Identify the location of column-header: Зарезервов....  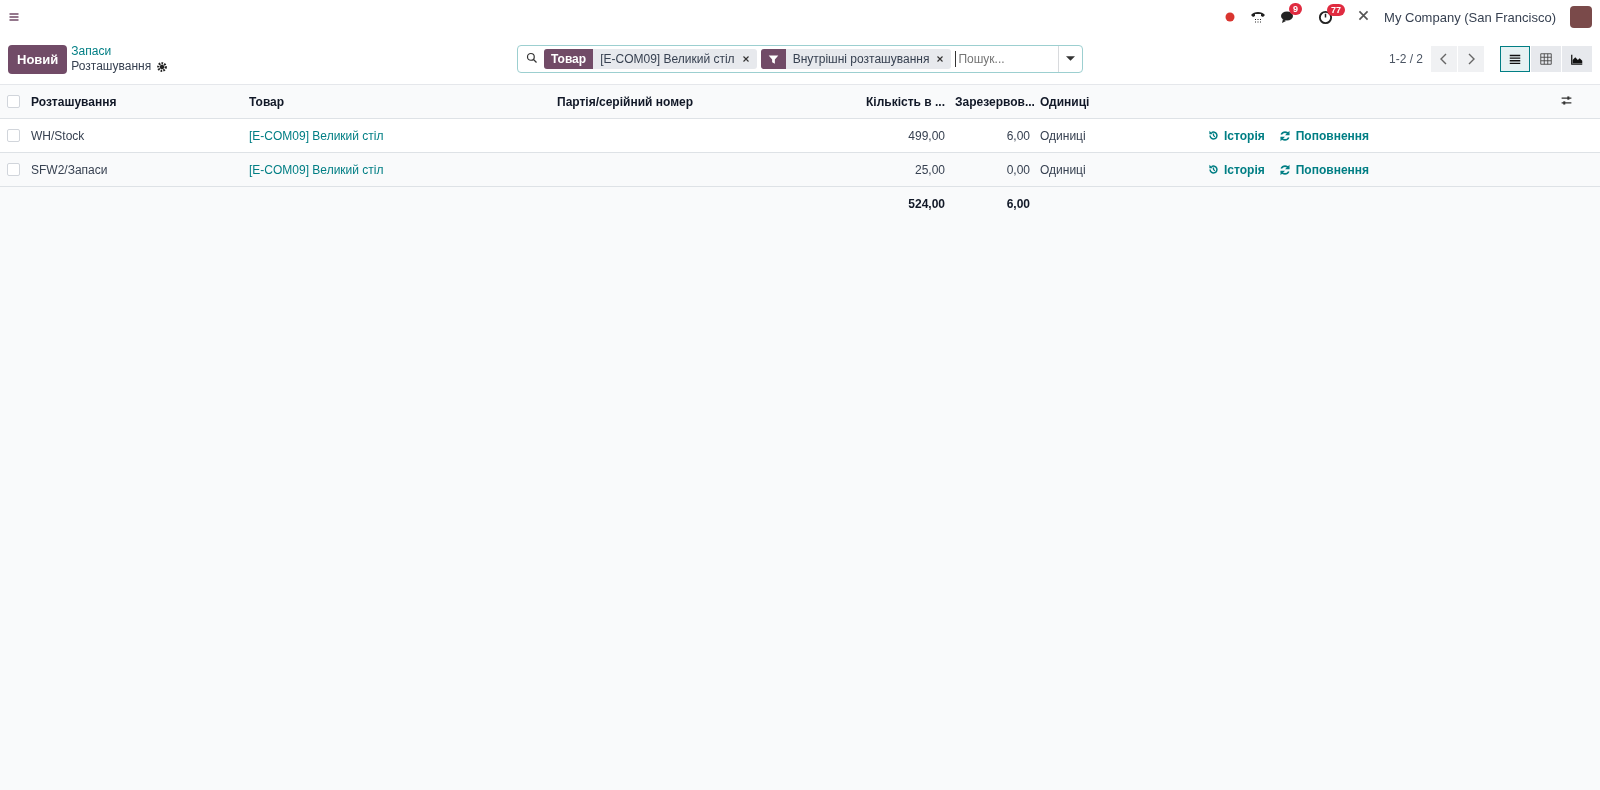
(997, 101).